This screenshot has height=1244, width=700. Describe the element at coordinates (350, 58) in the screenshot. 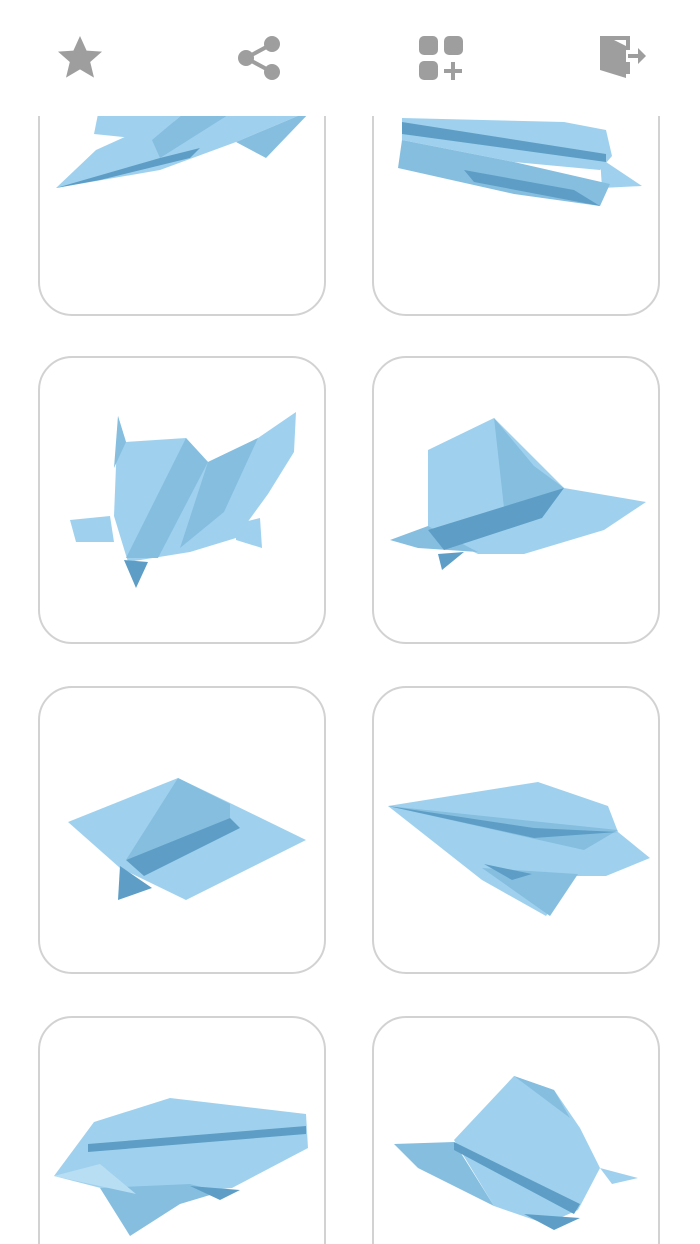

I see `top-toolbar` at that location.